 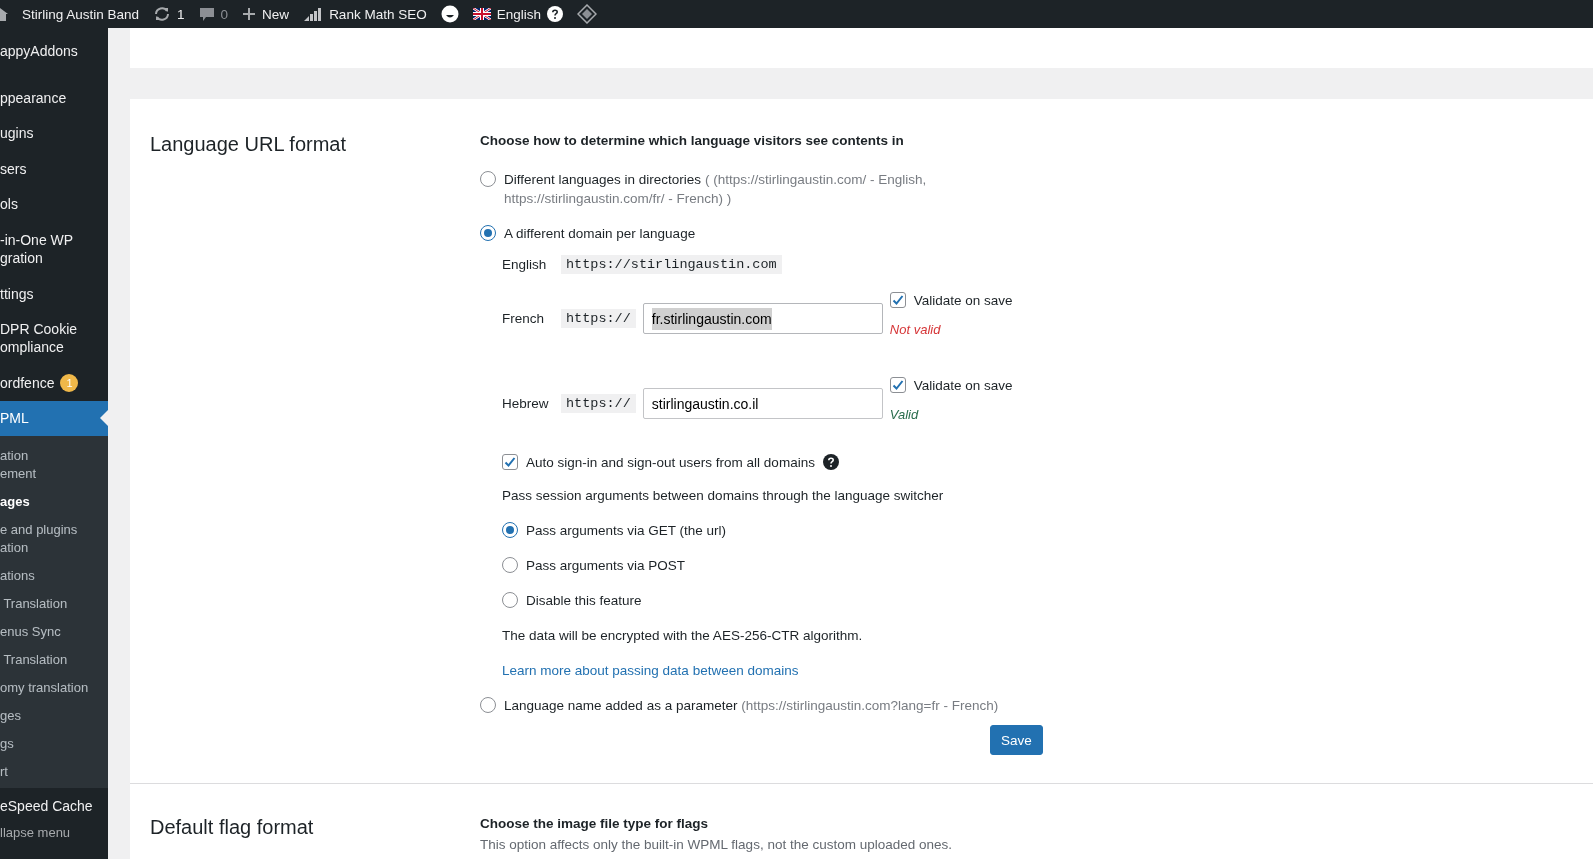 I want to click on section-heading: Choose how to determine which language visitors see contents in, so click(x=692, y=140).